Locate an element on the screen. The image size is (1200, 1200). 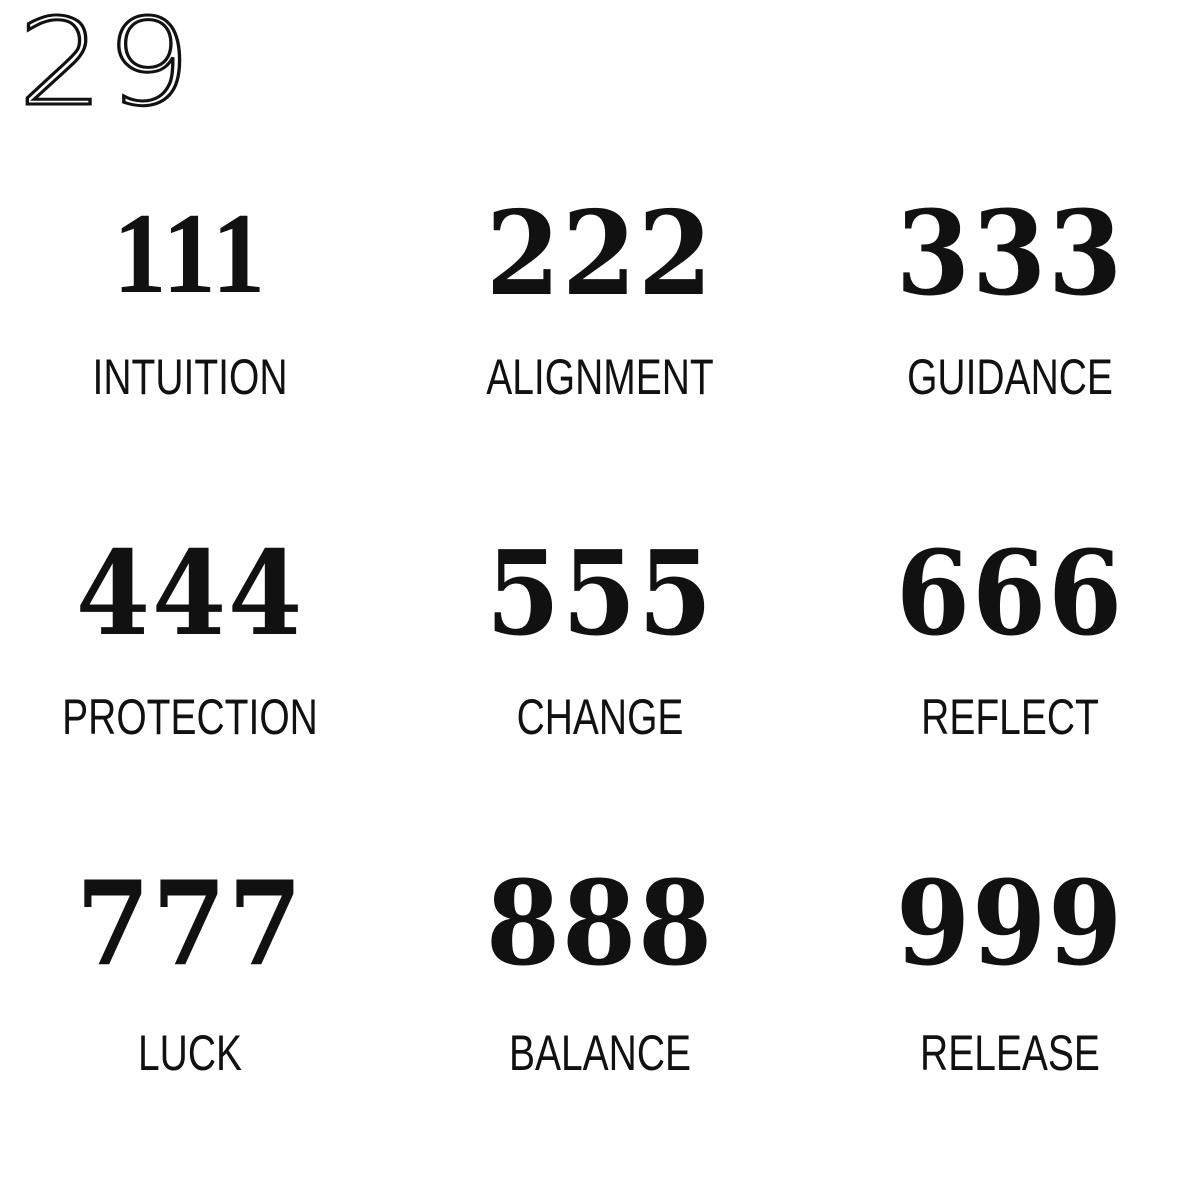
angel-number: 666 is located at coordinates (1010, 594).